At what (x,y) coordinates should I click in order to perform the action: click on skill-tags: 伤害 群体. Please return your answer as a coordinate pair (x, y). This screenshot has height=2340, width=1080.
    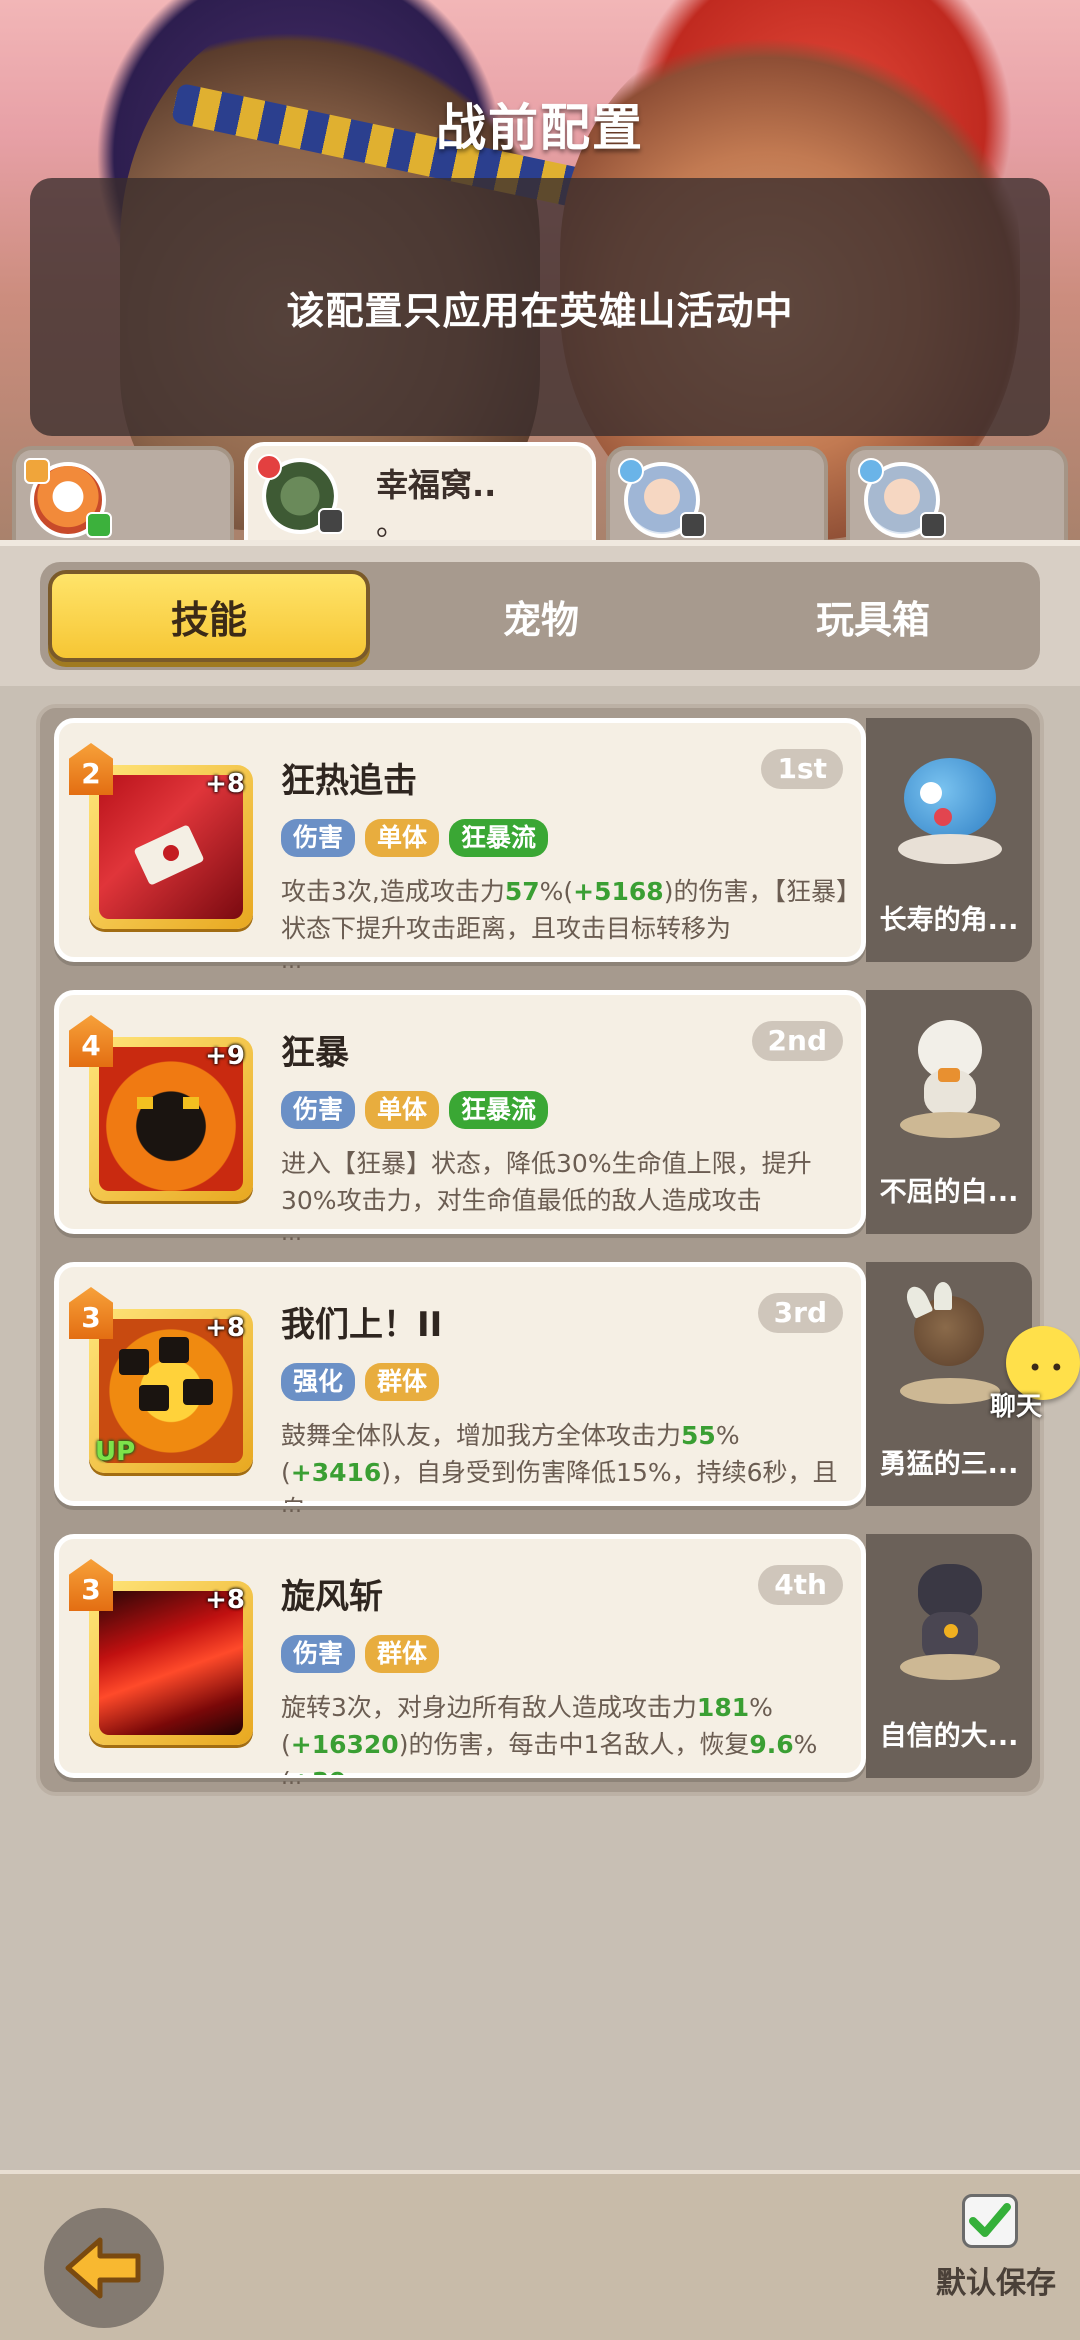
    Looking at the image, I should click on (360, 1654).